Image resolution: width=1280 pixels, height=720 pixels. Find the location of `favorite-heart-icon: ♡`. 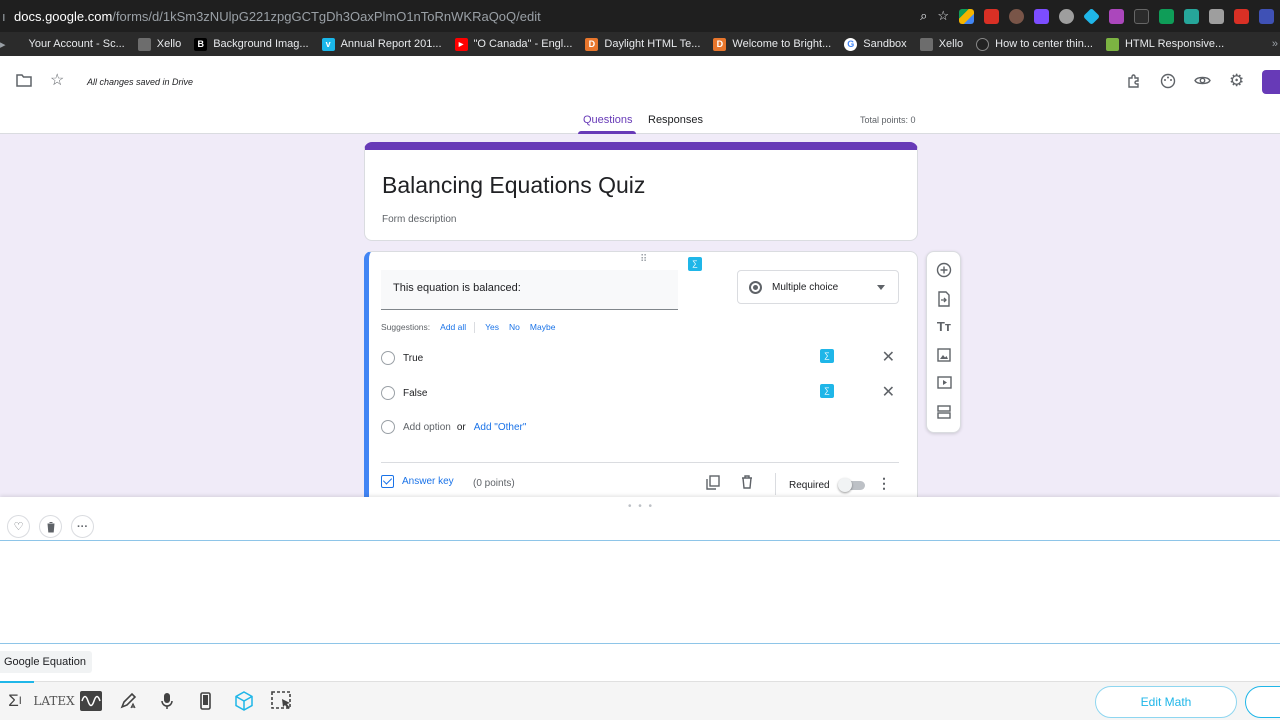

favorite-heart-icon: ♡ is located at coordinates (18, 526).